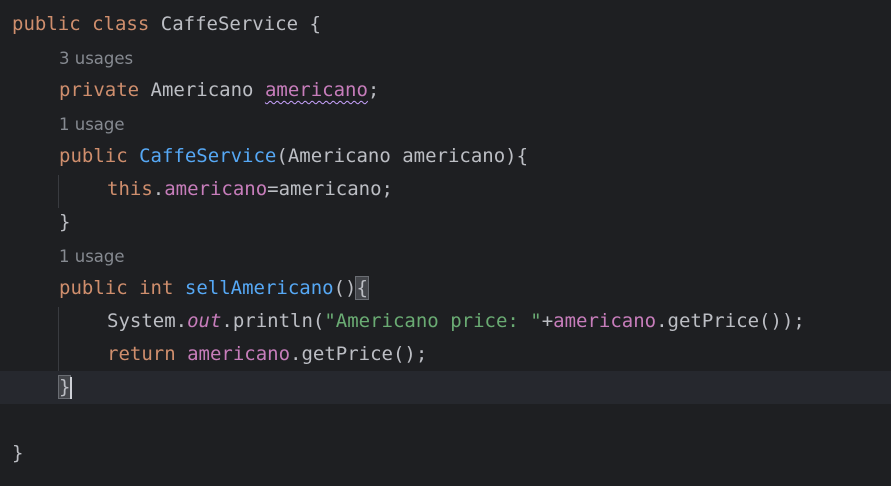 Image resolution: width=891 pixels, height=486 pixels. What do you see at coordinates (445, 24) in the screenshot?
I see `code-line-class-decl: public class CaffeService {` at bounding box center [445, 24].